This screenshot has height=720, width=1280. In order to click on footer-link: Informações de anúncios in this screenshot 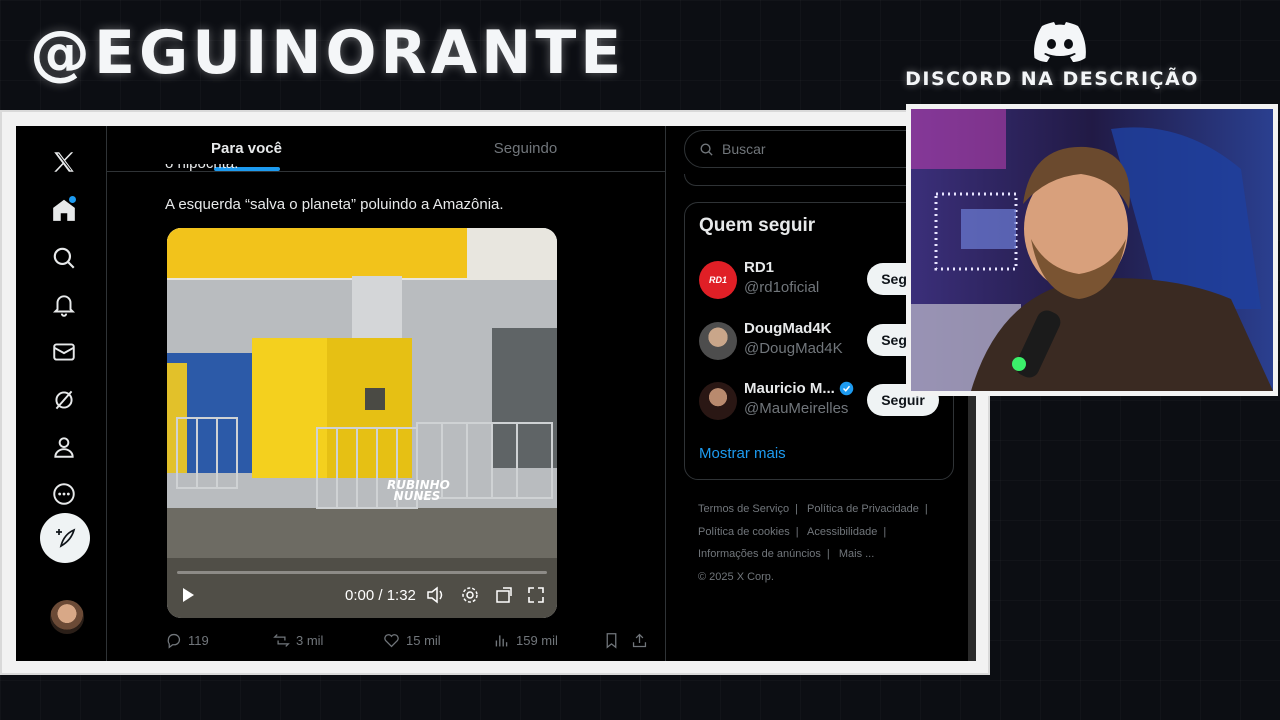, I will do `click(759, 554)`.